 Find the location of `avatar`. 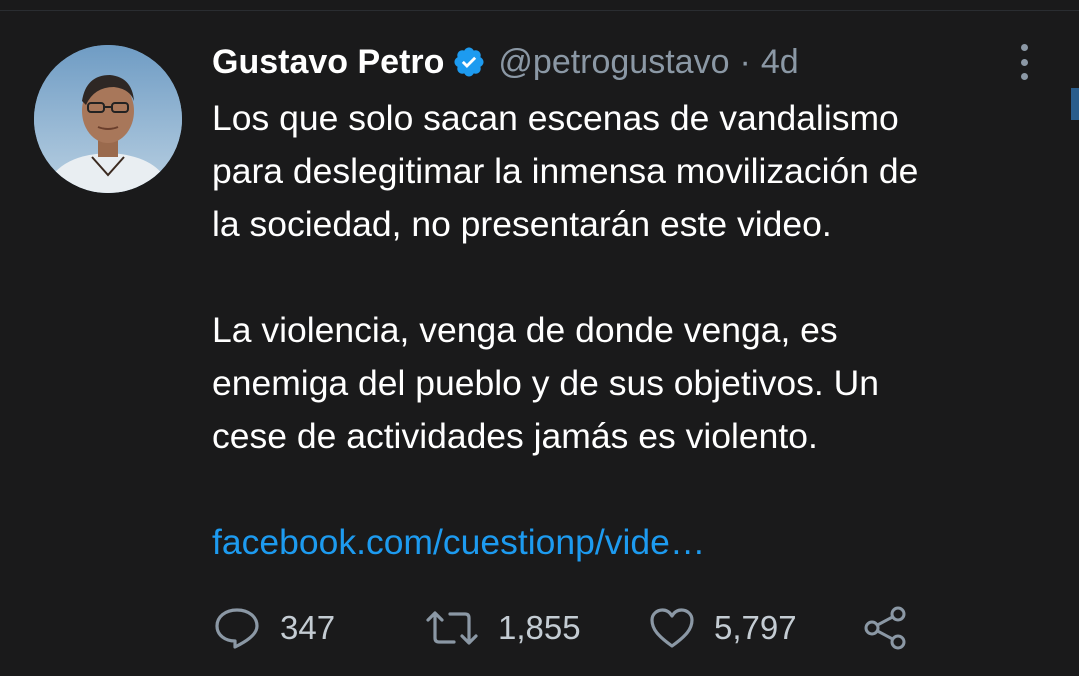

avatar is located at coordinates (108, 119).